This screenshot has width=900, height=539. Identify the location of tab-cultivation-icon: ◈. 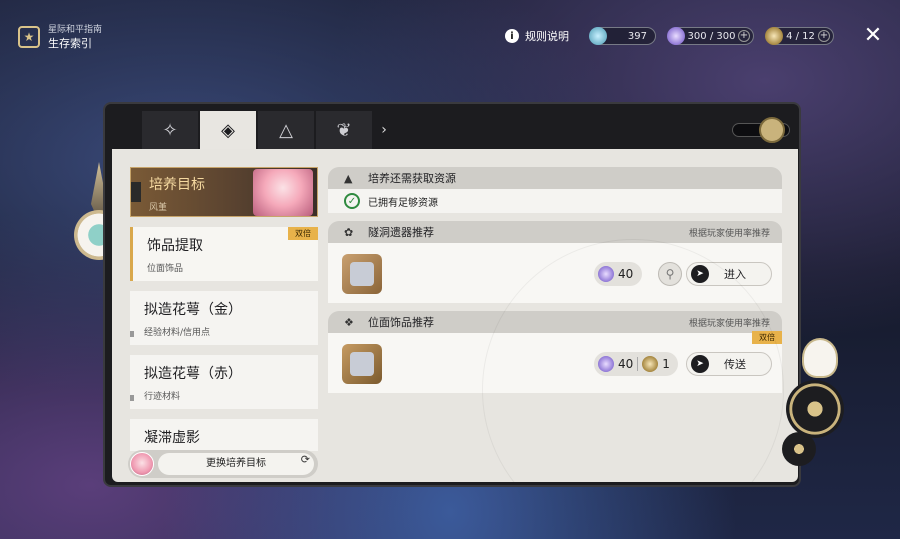
(228, 130).